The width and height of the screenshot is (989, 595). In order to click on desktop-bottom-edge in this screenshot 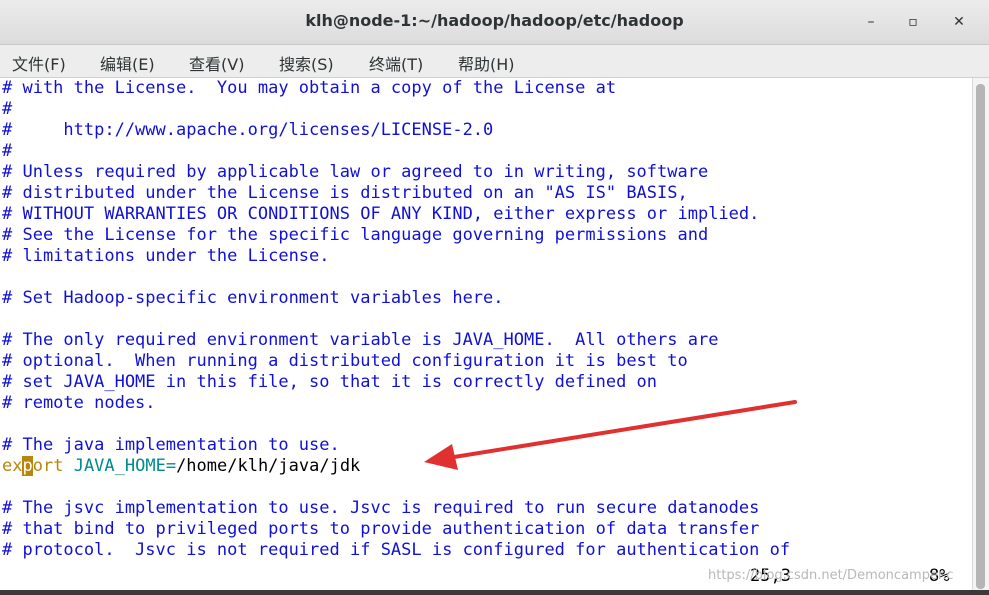, I will do `click(494, 592)`.